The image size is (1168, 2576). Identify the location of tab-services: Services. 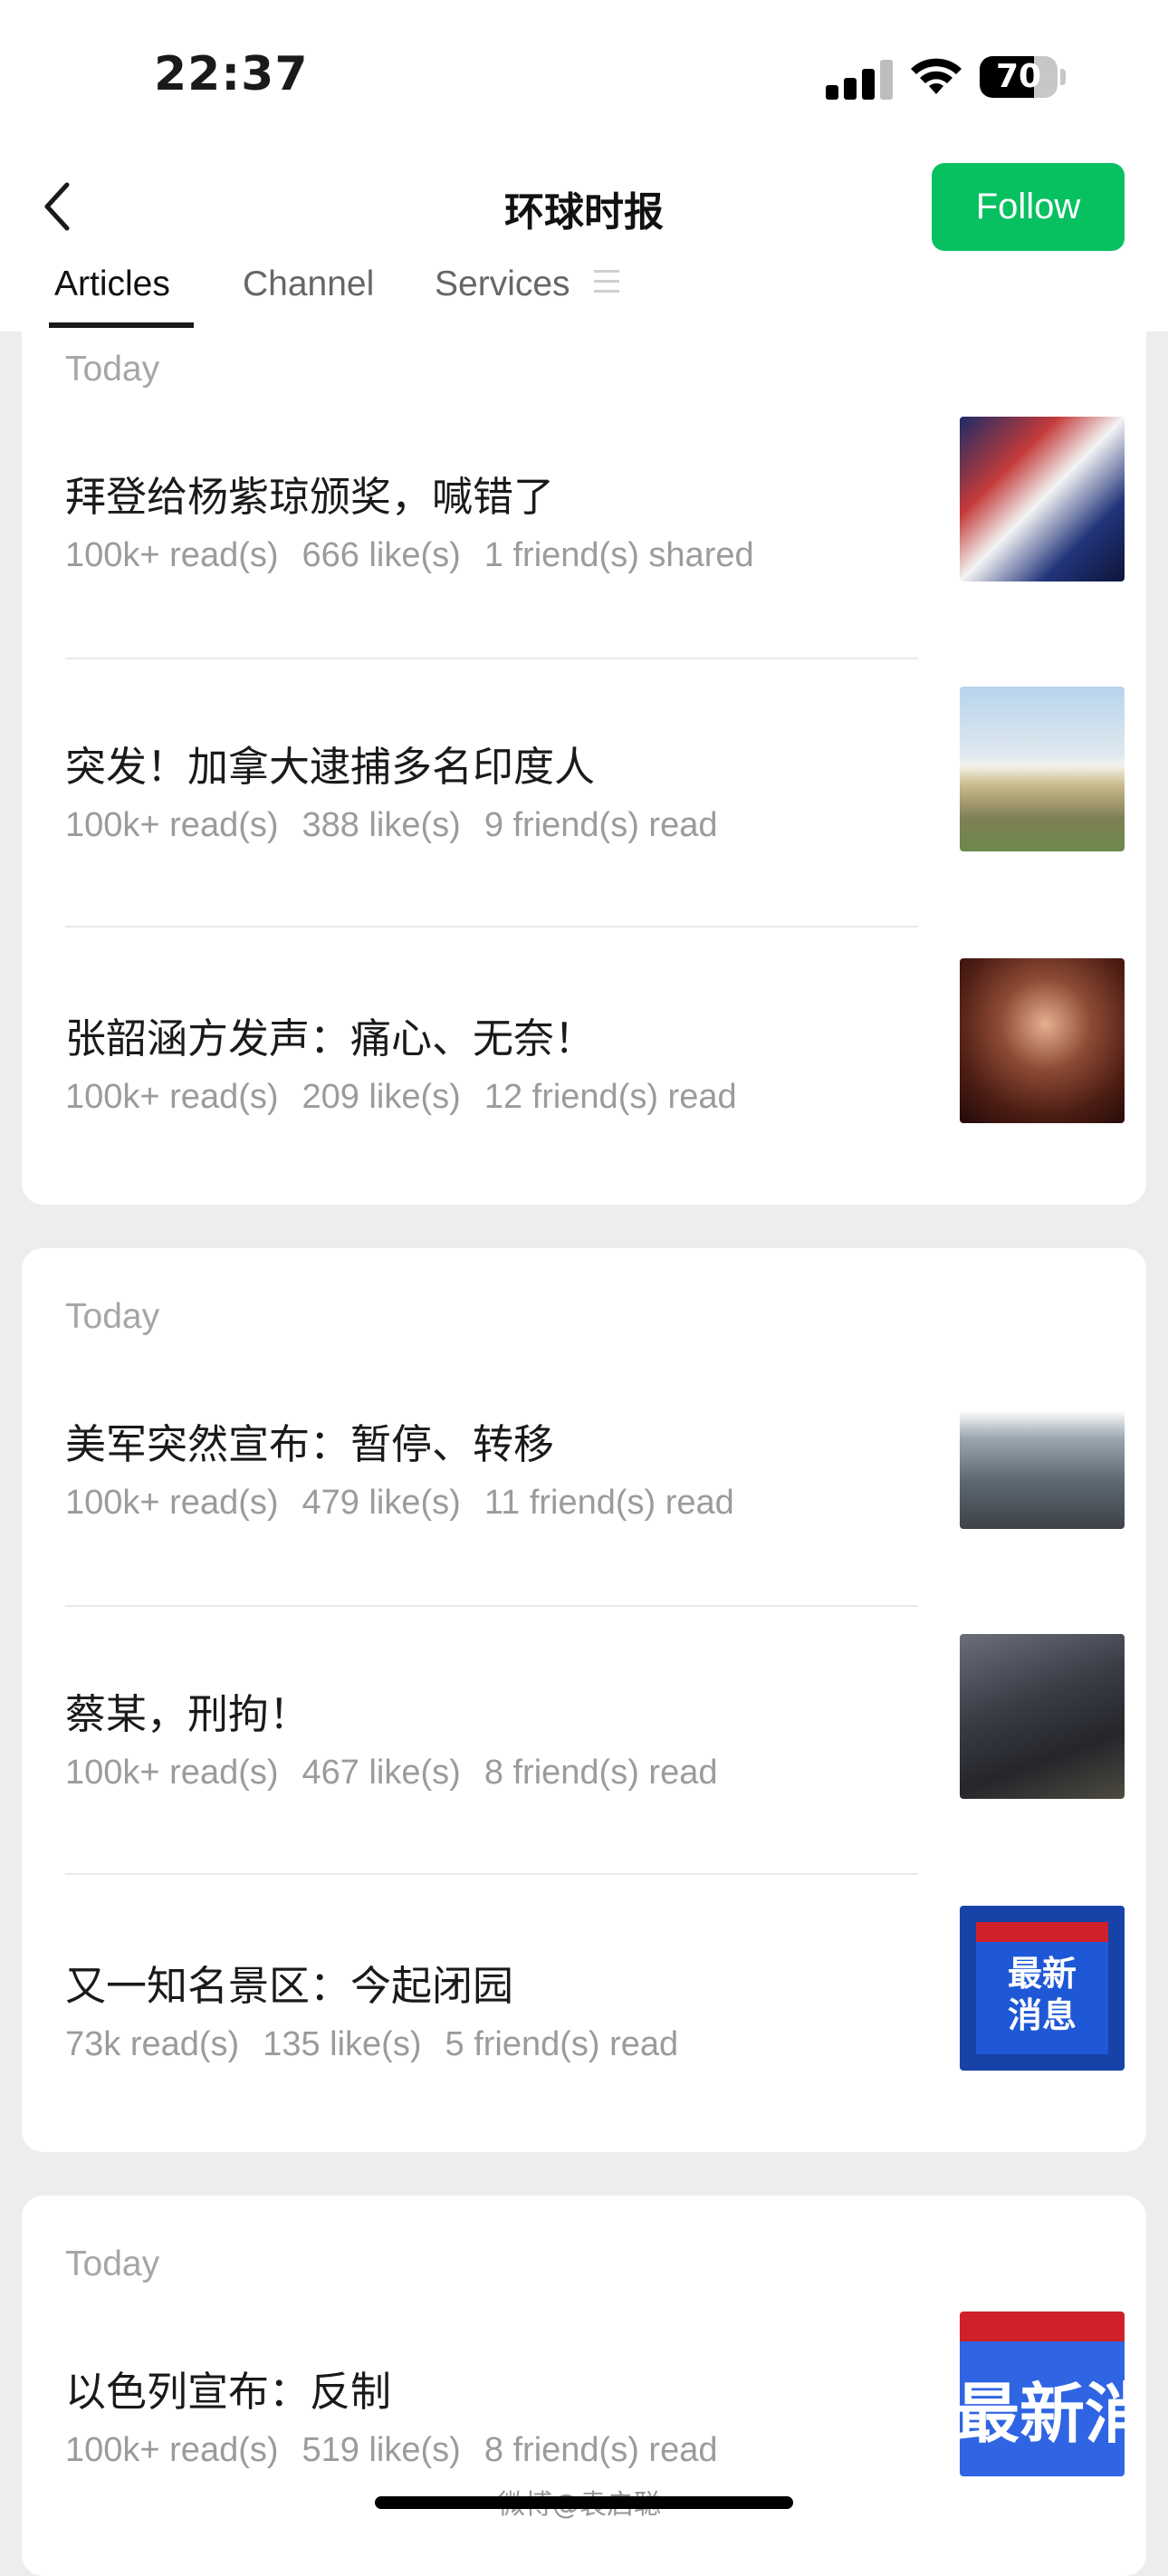
(502, 284).